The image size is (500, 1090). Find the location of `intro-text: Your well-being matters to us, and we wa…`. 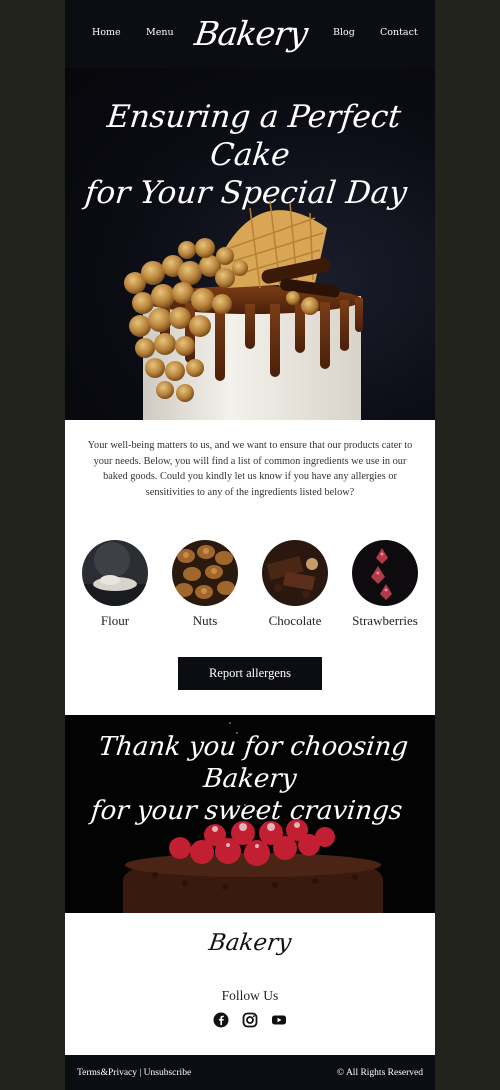

intro-text: Your well-being matters to us, and we wa… is located at coordinates (250, 469).